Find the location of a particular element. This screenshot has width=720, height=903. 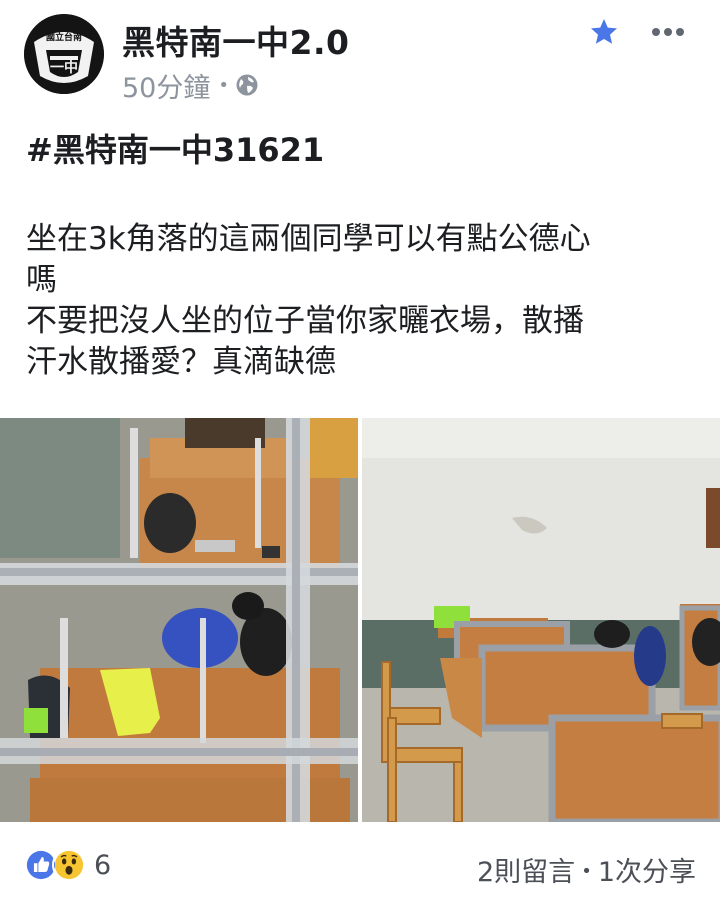

avatar-emblem-text: 一中 is located at coordinates (64, 67).